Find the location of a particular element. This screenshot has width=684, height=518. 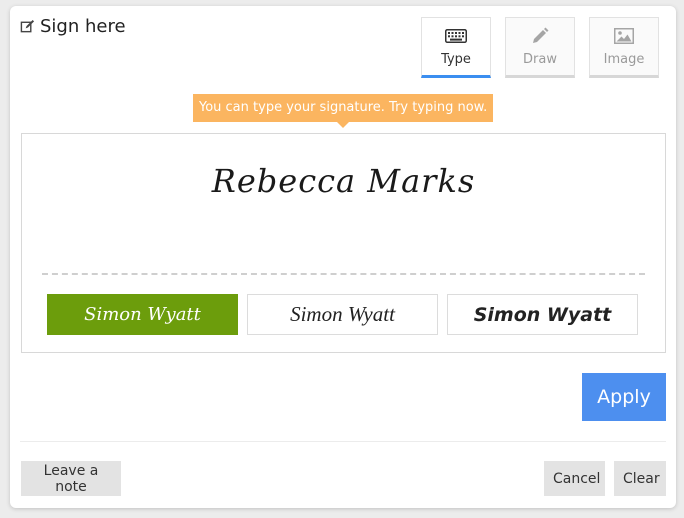

signature-style-option-2: Simon Wyatt is located at coordinates (342, 314).